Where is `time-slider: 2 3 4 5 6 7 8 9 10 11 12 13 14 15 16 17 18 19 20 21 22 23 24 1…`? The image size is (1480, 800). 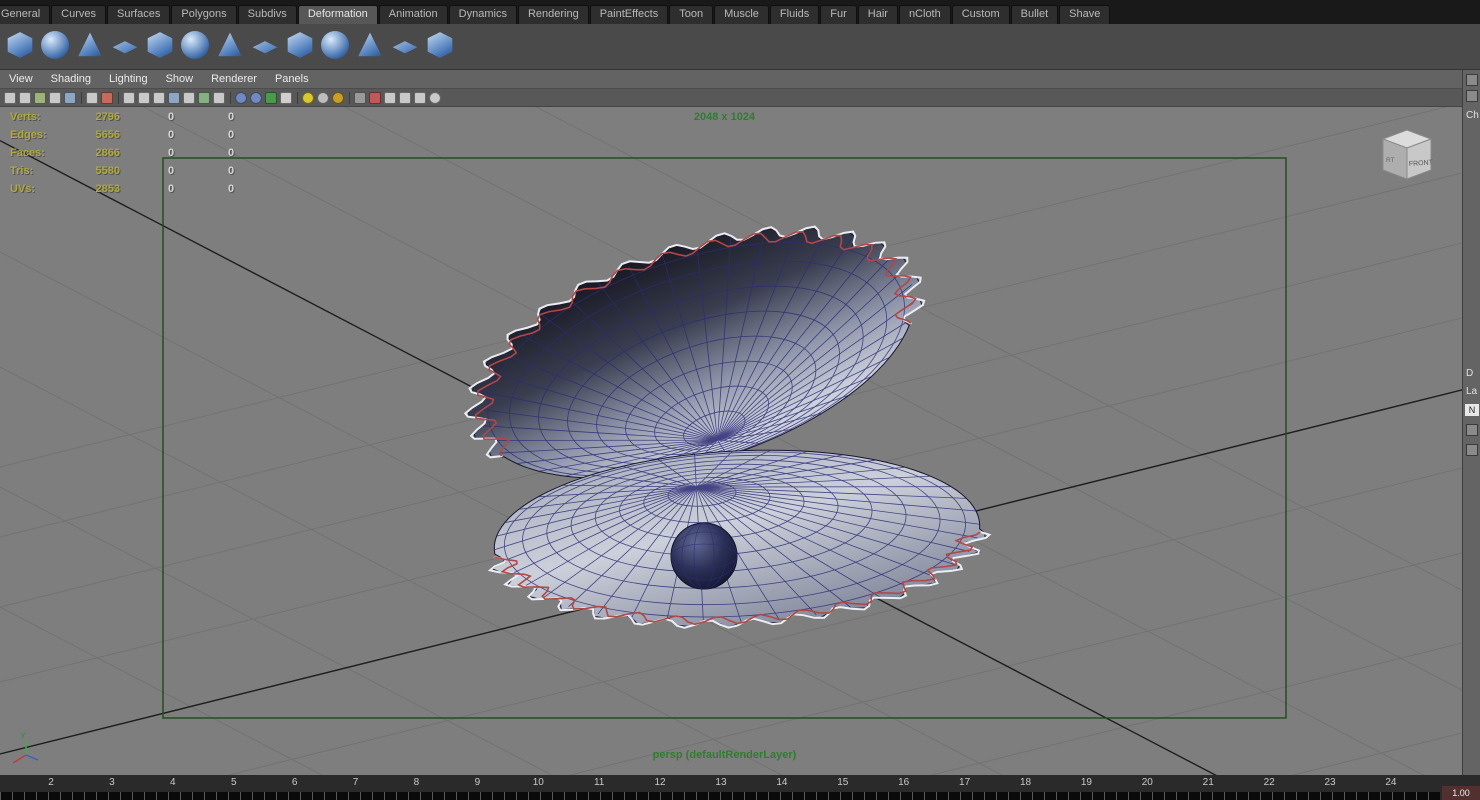 time-slider: 2 3 4 5 6 7 8 9 10 11 12 13 14 15 16 17 18 19 20 21 22 23 24 1… is located at coordinates (740, 787).